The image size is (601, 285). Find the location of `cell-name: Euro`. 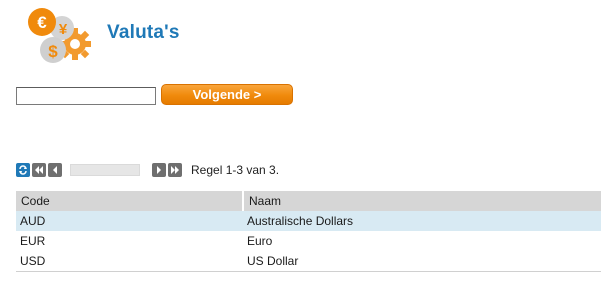

cell-name: Euro is located at coordinates (260, 241).